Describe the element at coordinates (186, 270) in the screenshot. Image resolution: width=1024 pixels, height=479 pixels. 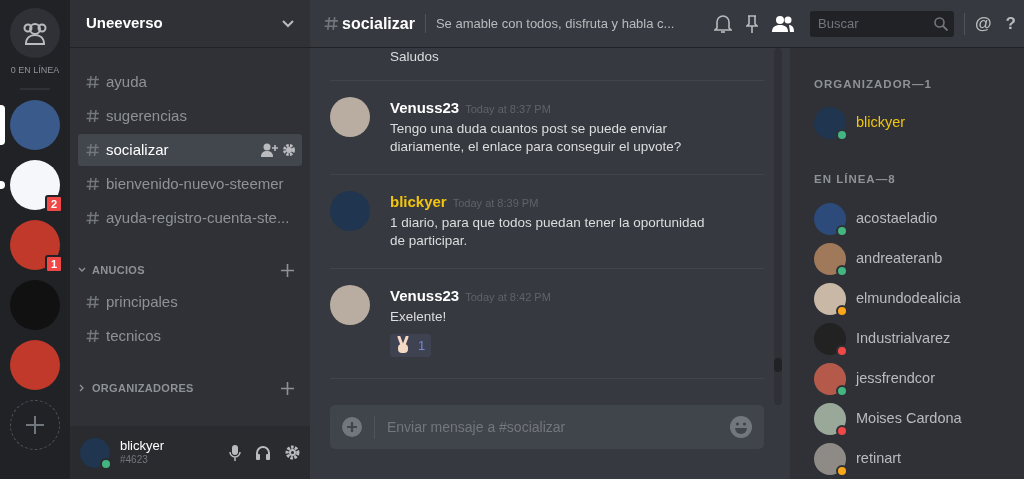
I see `category-name: ANUCIOS` at that location.